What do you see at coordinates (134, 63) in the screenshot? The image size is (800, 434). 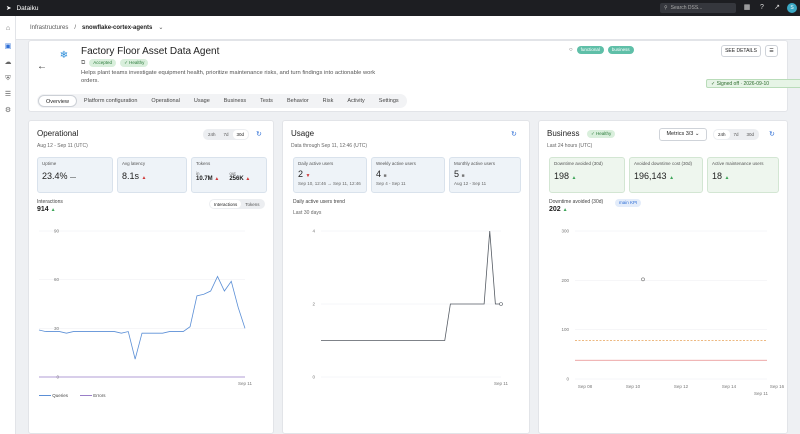 I see `status-badge-healthy: ✓ Healthy` at bounding box center [134, 63].